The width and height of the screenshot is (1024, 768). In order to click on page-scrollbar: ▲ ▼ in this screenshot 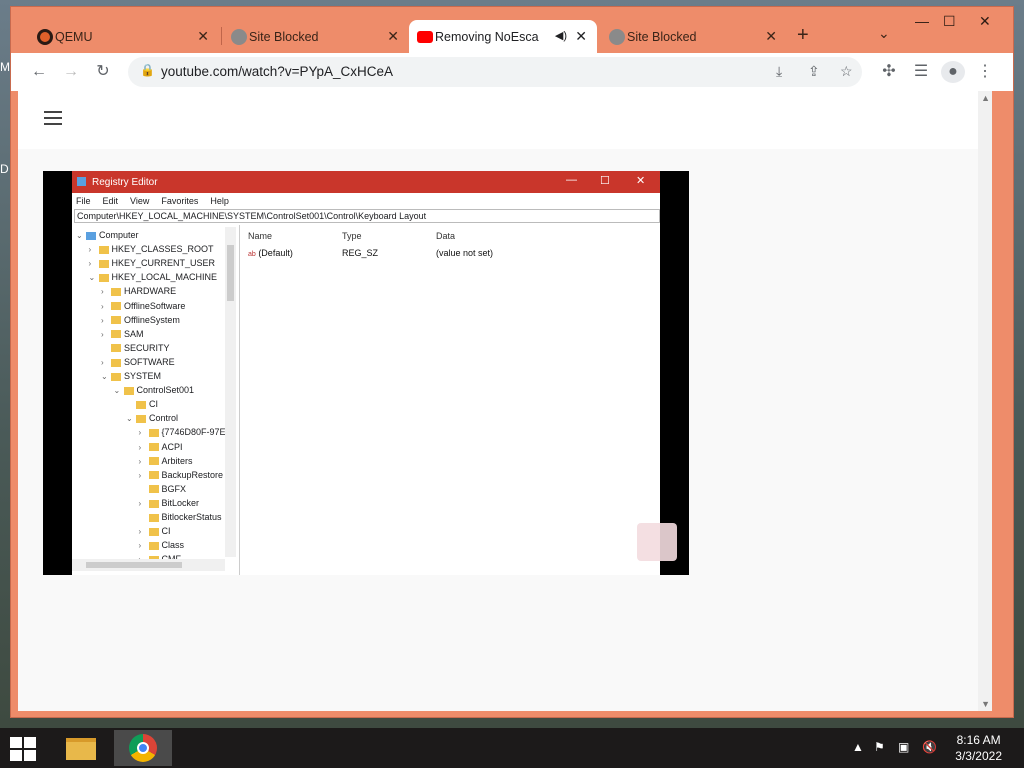, I will do `click(985, 401)`.